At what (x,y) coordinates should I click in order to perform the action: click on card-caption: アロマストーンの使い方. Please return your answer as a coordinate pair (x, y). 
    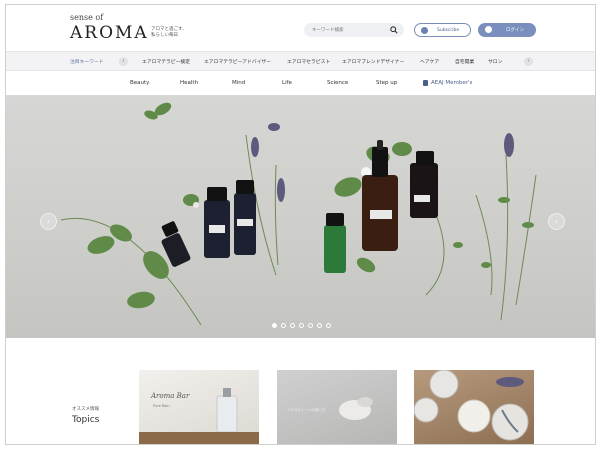
    Looking at the image, I should click on (306, 410).